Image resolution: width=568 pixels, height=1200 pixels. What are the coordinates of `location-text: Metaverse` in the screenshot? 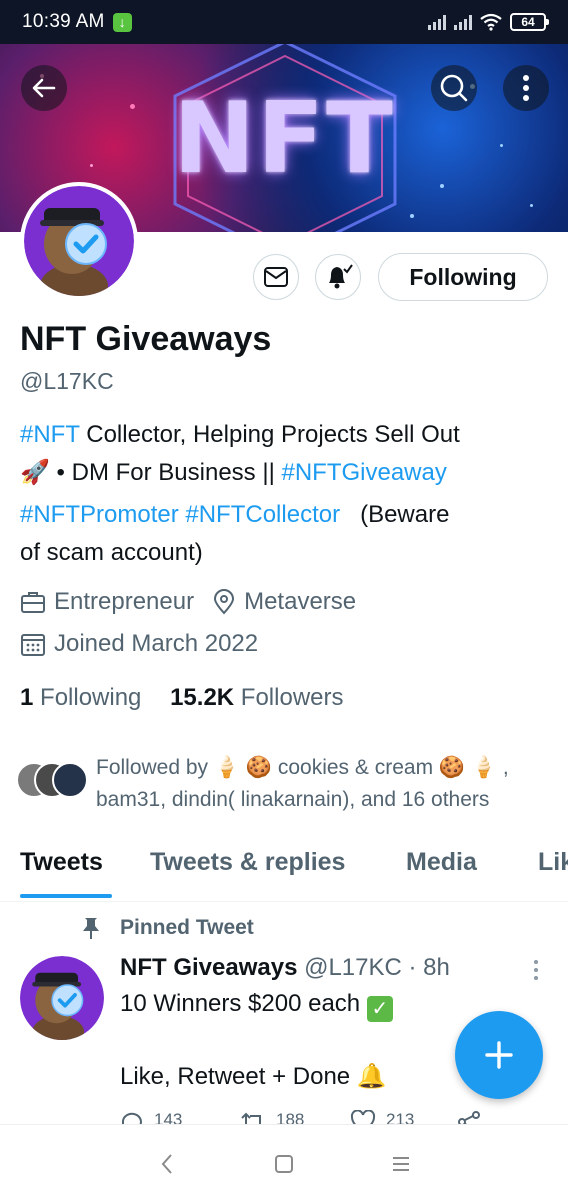 It's located at (300, 601).